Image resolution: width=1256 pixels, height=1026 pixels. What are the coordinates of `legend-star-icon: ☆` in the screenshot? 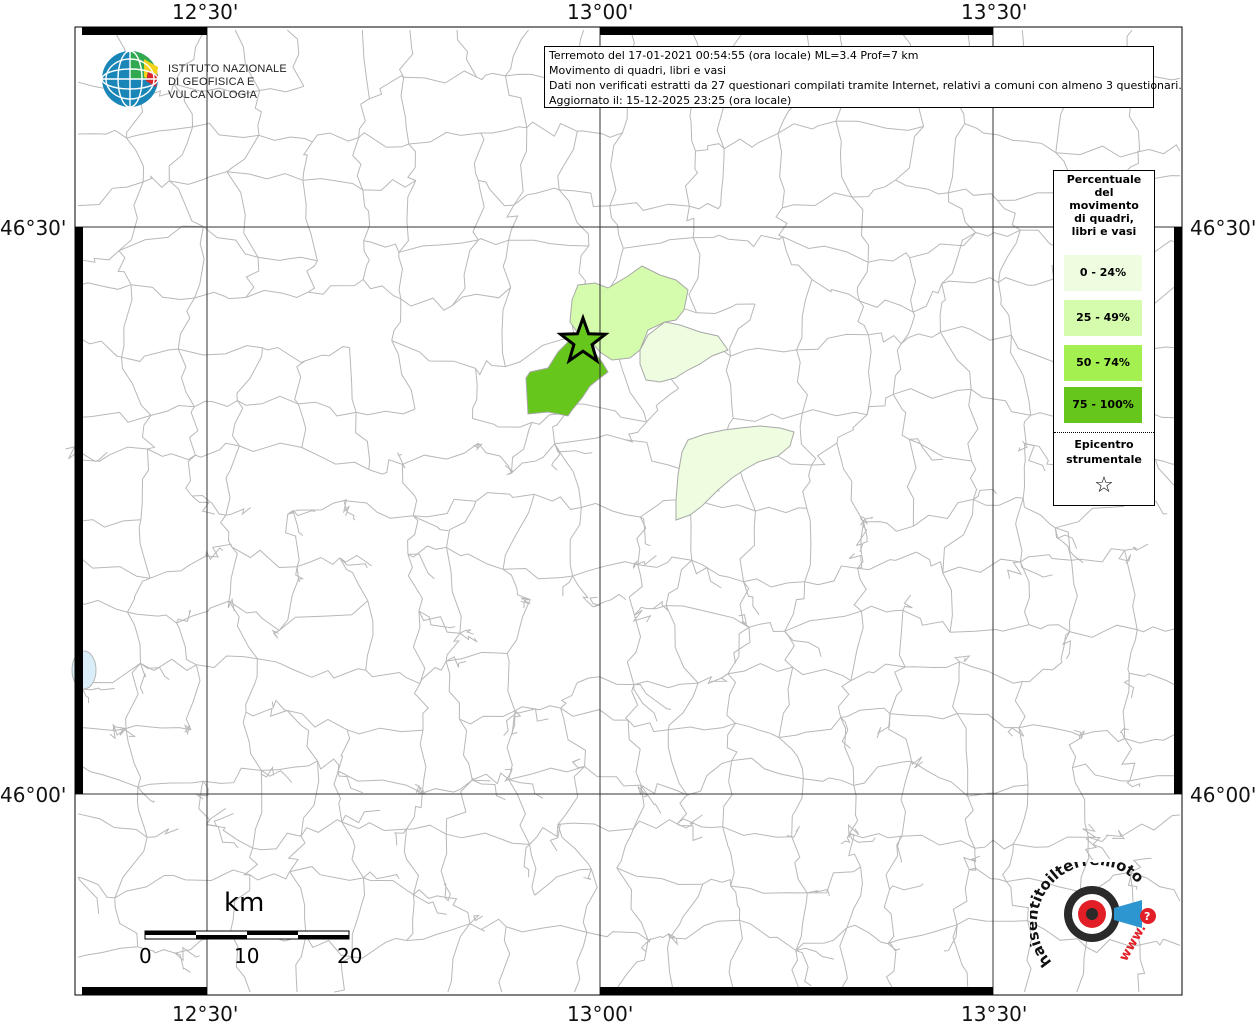 It's located at (1104, 485).